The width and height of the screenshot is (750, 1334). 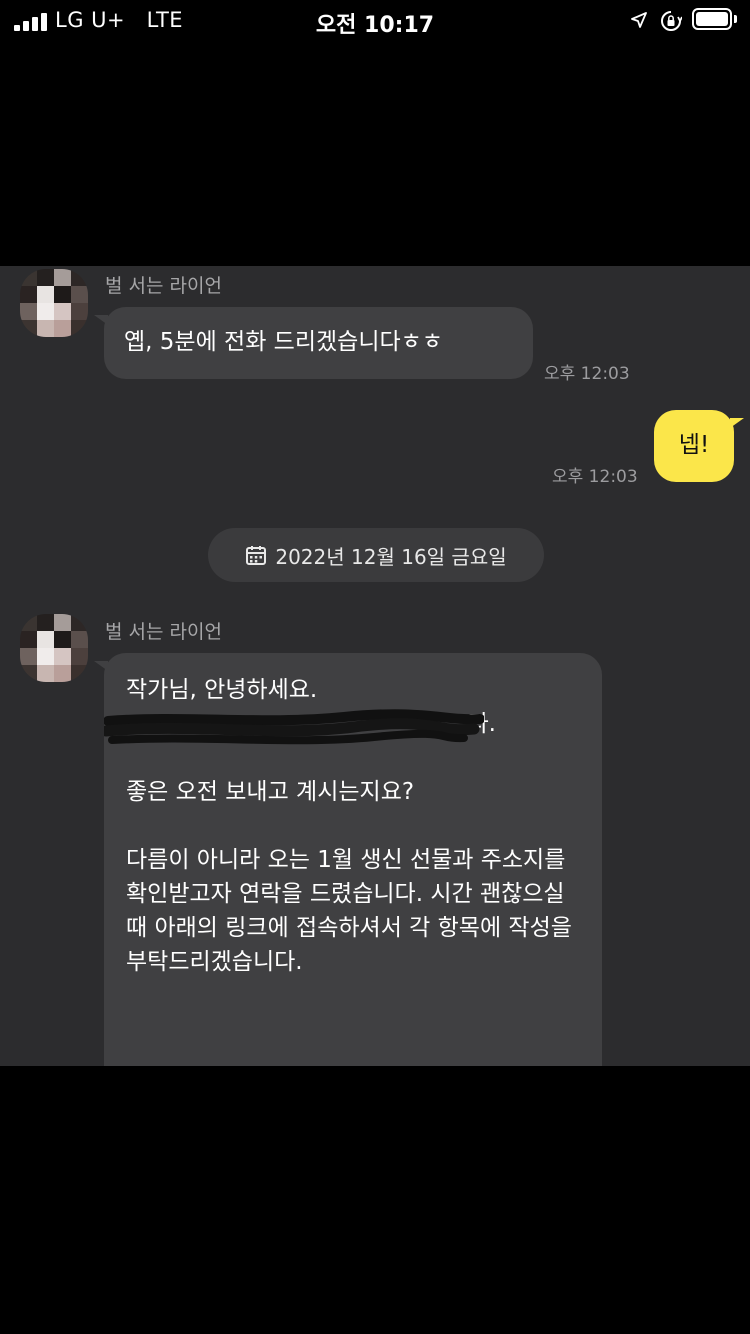 I want to click on orientation-lock-icon, so click(x=671, y=21).